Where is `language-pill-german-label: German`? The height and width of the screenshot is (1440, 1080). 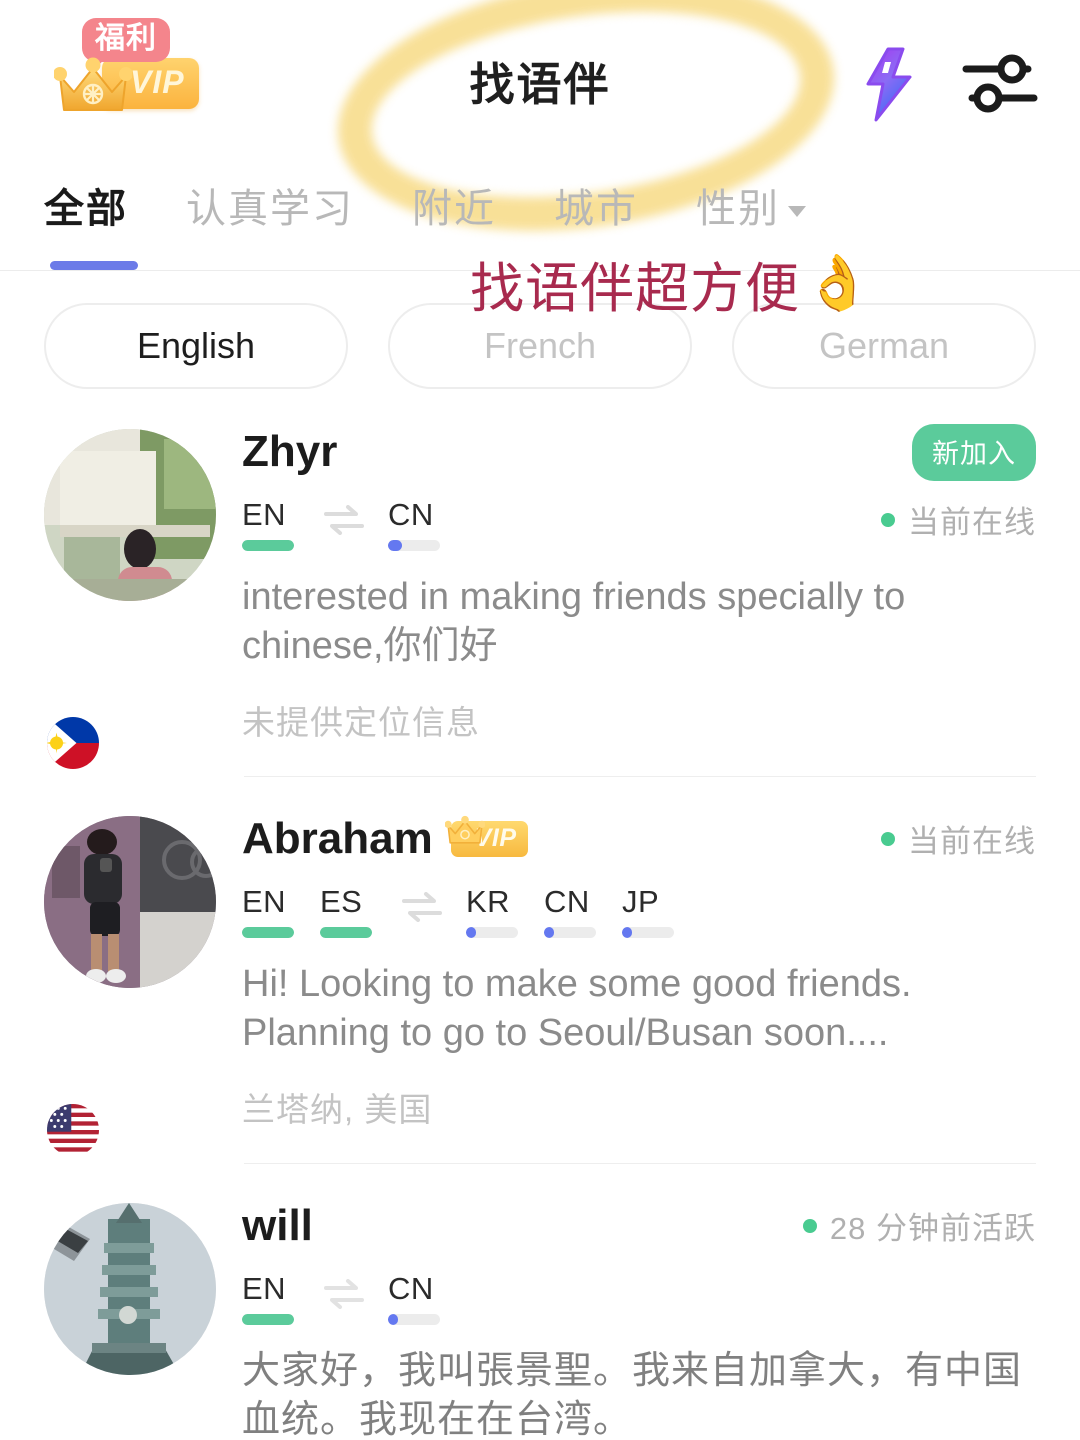
language-pill-german-label: German is located at coordinates (884, 345).